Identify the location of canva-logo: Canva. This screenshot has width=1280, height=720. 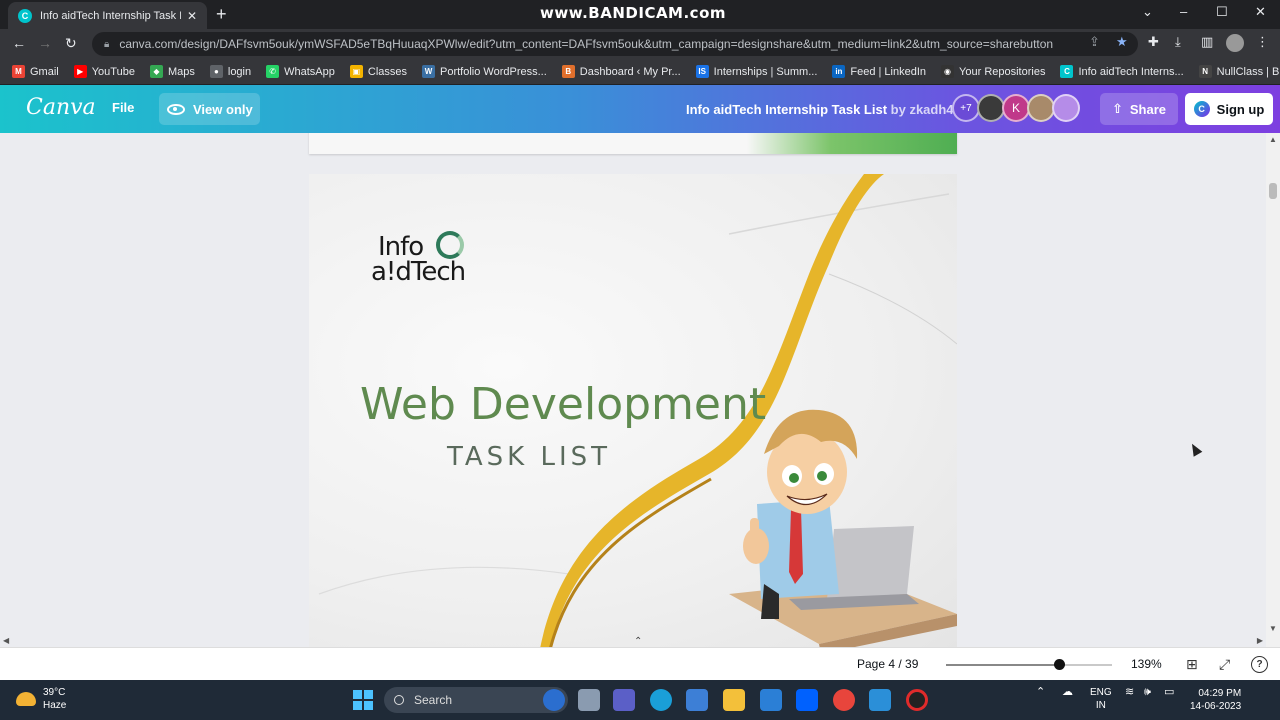
(61, 107).